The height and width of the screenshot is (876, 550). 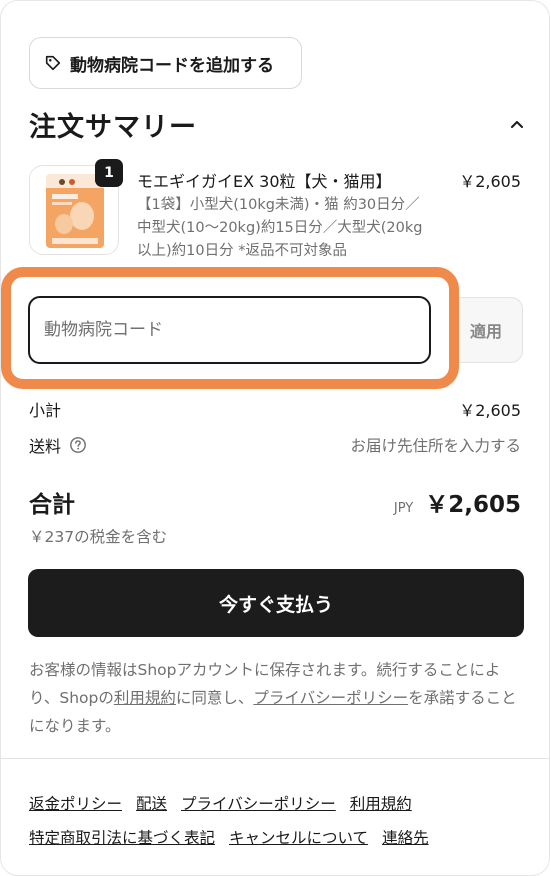 I want to click on shipping-label-group: 送料, so click(x=58, y=445).